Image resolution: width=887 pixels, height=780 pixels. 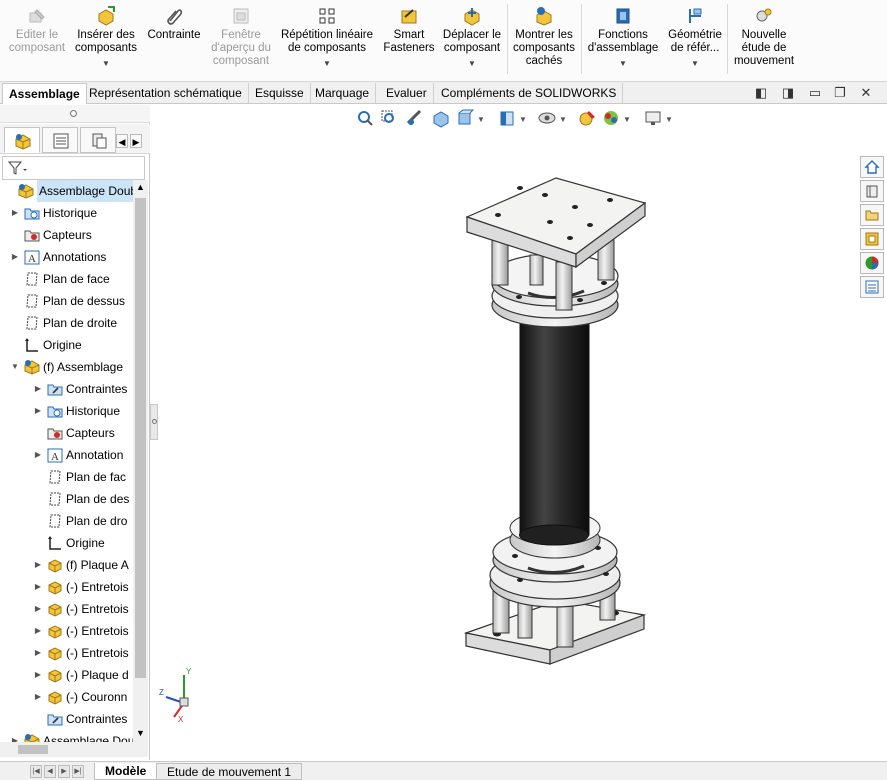 What do you see at coordinates (44, 93) in the screenshot?
I see `tab-assemblage: Assemblage` at bounding box center [44, 93].